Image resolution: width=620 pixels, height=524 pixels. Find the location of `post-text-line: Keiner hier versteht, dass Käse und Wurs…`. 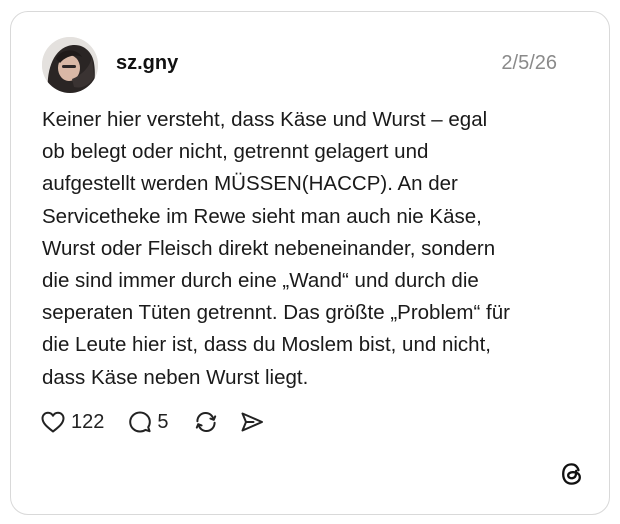

post-text-line: Keiner hier versteht, dass Käse und Wurs… is located at coordinates (265, 119).